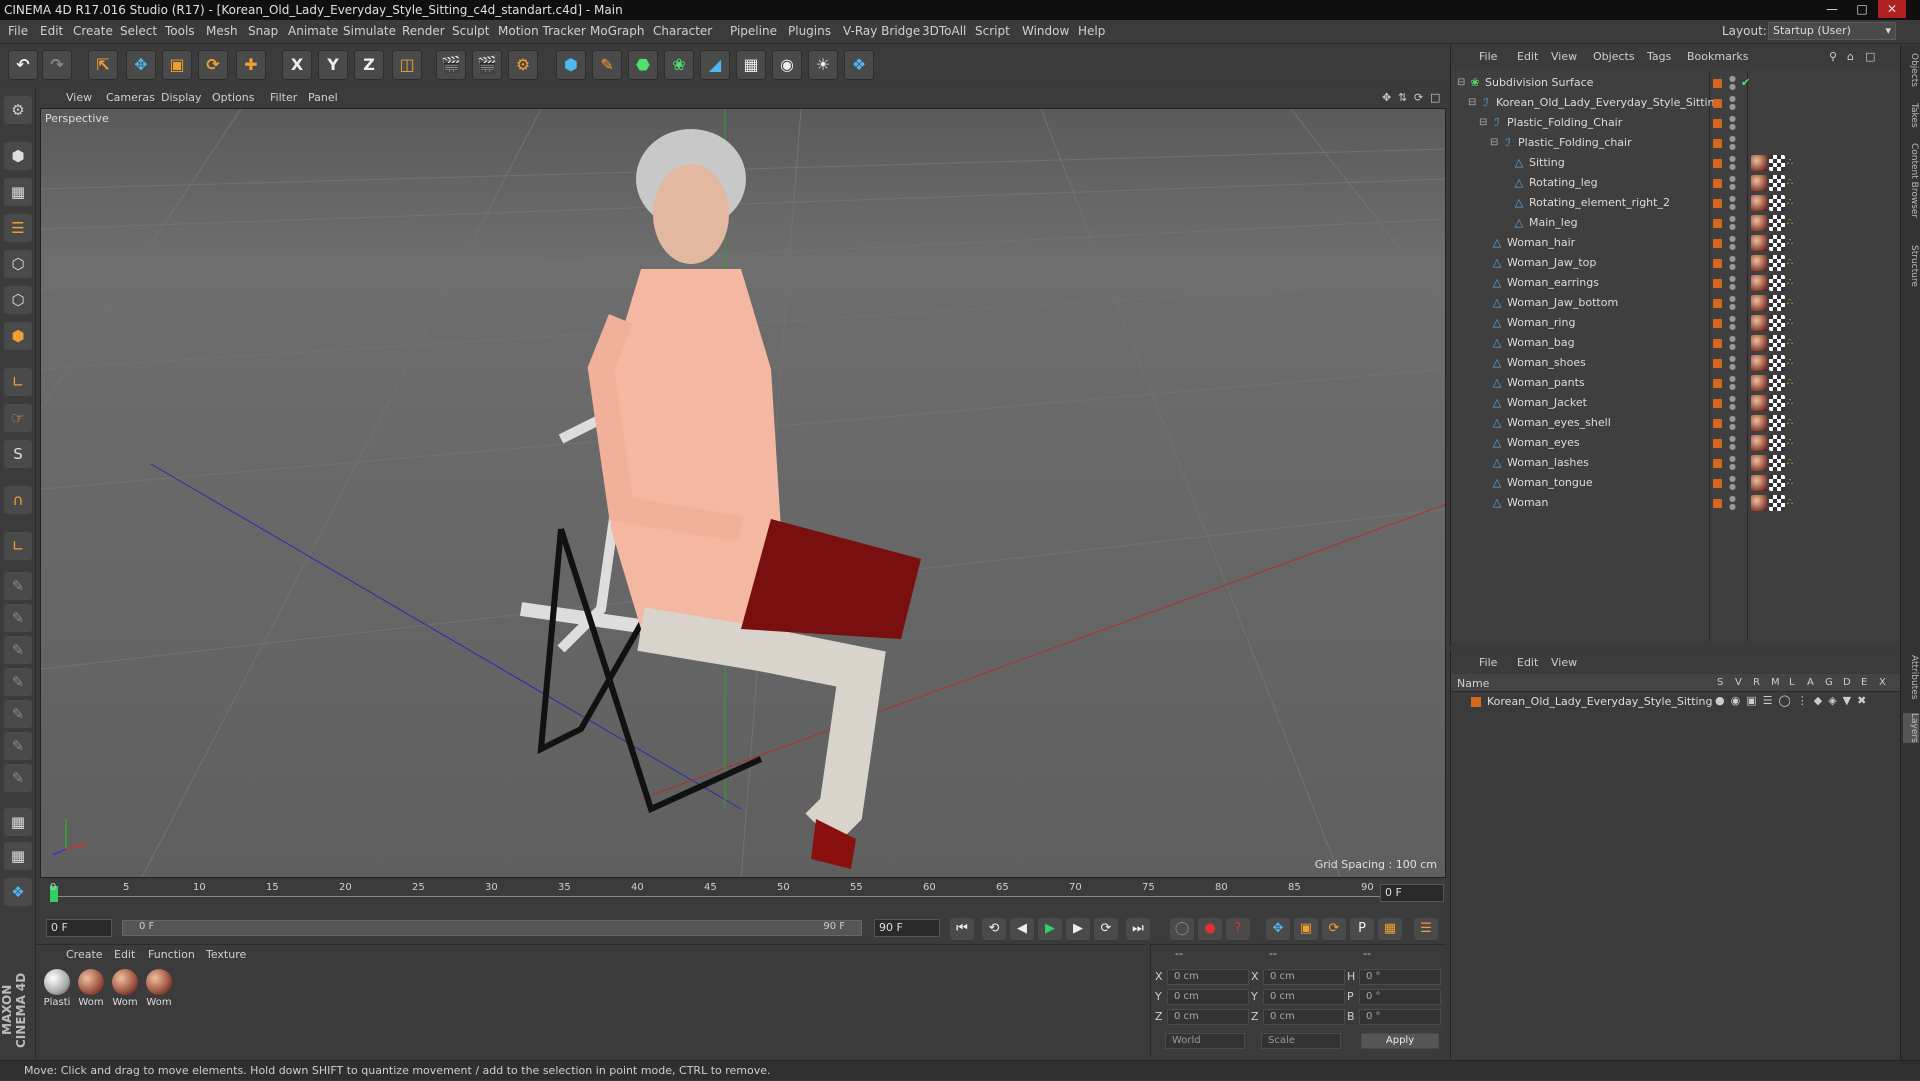 Image resolution: width=1920 pixels, height=1081 pixels. I want to click on menu-mograph: MoGraph, so click(617, 31).